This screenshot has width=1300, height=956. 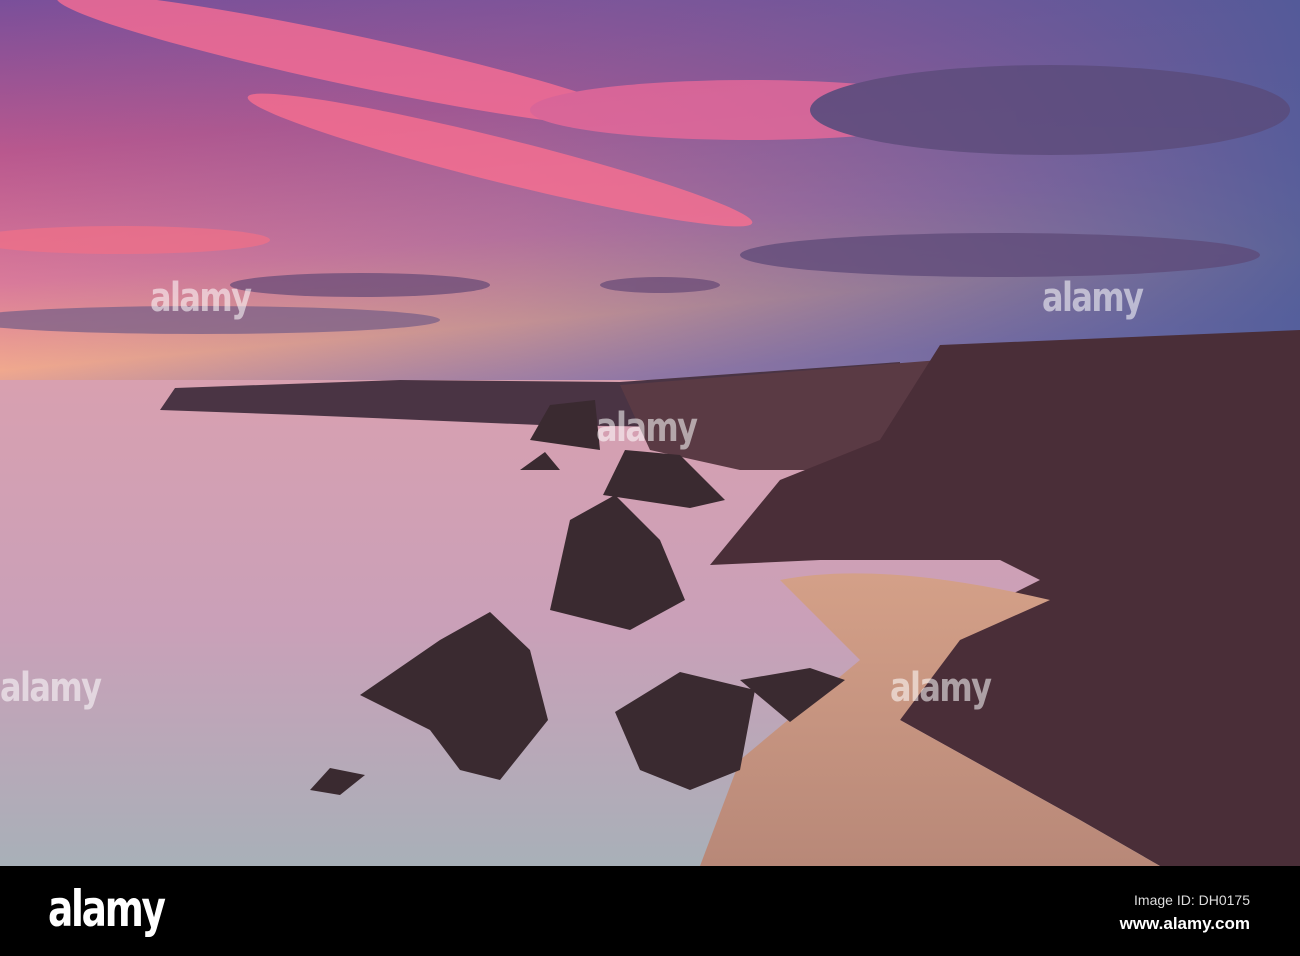 What do you see at coordinates (650, 911) in the screenshot?
I see `watermark-footer: alamy Image ID: DH0175 www.alamy.com` at bounding box center [650, 911].